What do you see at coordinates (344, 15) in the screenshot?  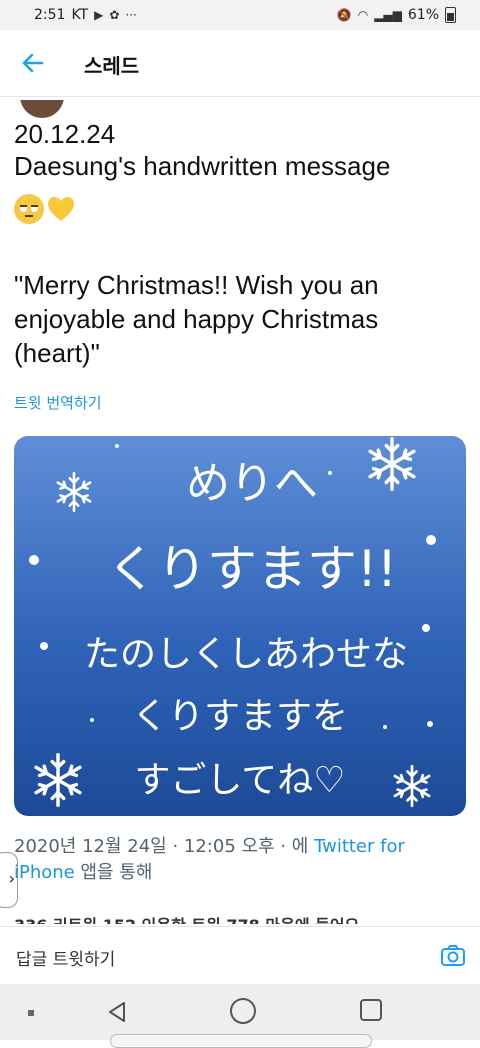 I see `mute-icon: 🔕` at bounding box center [344, 15].